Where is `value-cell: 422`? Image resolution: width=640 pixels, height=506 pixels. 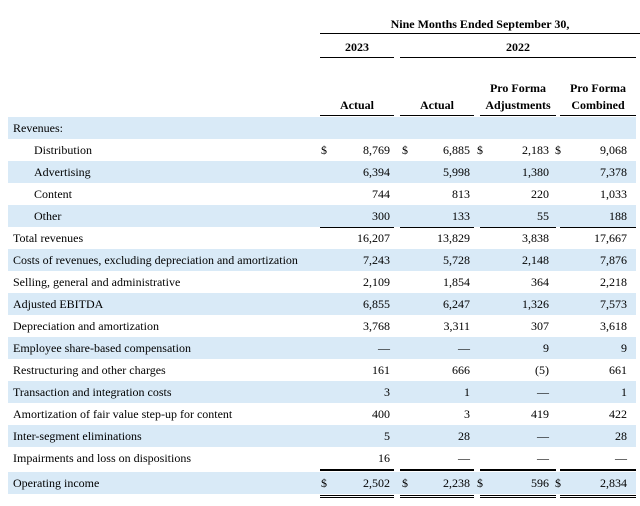
value-cell: 422 is located at coordinates (618, 414).